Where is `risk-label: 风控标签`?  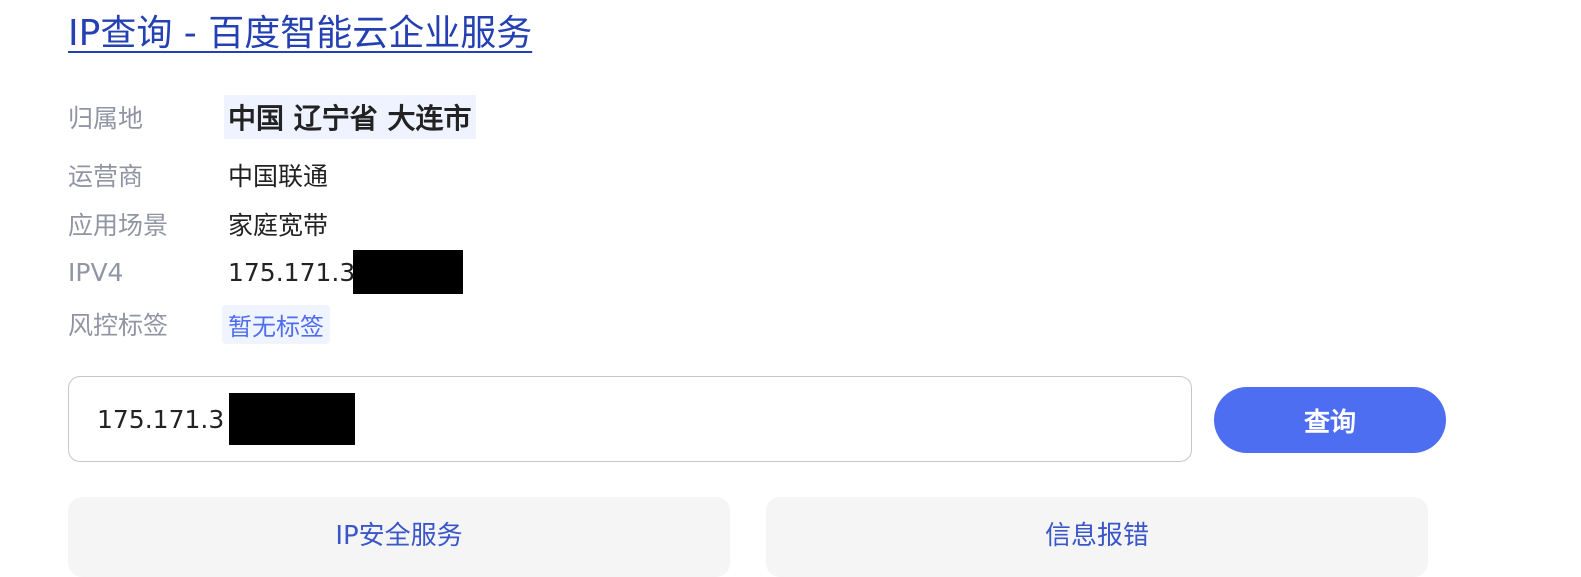
risk-label: 风控标签 is located at coordinates (118, 325).